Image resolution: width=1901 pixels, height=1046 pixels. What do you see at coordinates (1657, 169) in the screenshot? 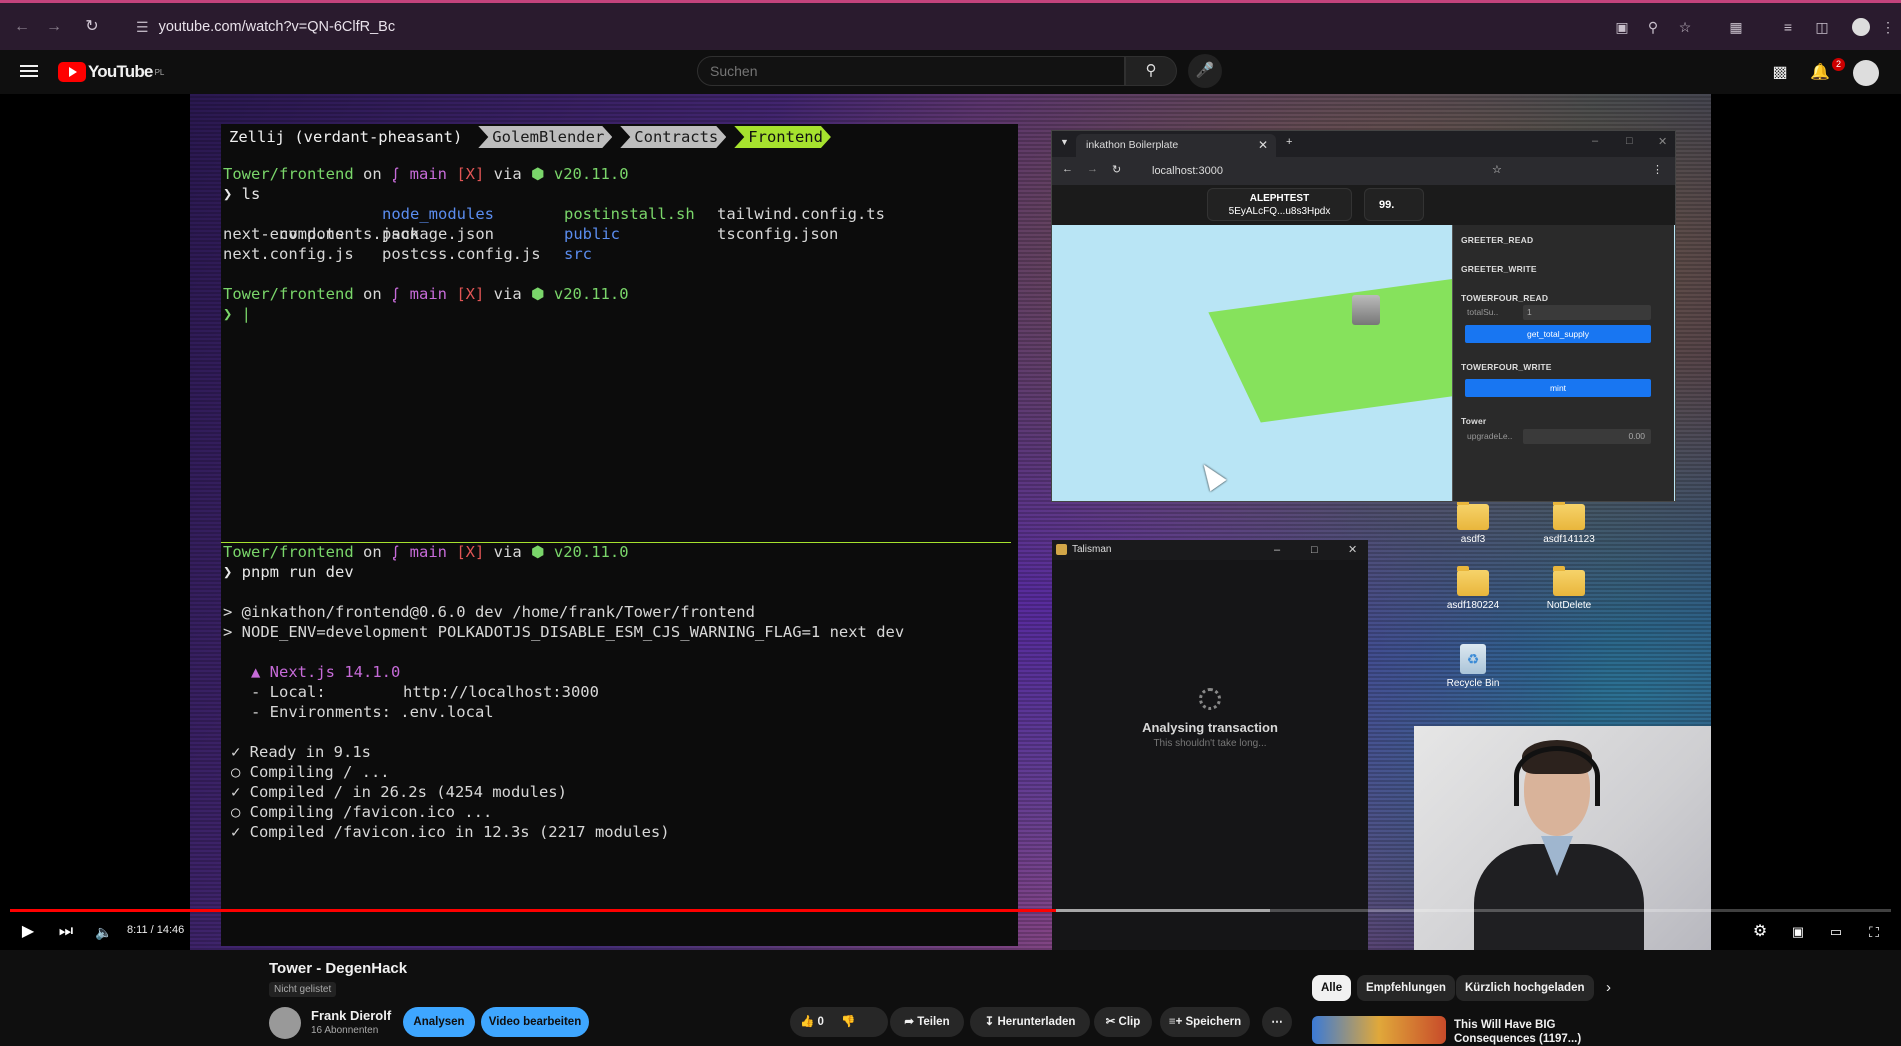
I see `inner-menu-icon: ⋮` at bounding box center [1657, 169].